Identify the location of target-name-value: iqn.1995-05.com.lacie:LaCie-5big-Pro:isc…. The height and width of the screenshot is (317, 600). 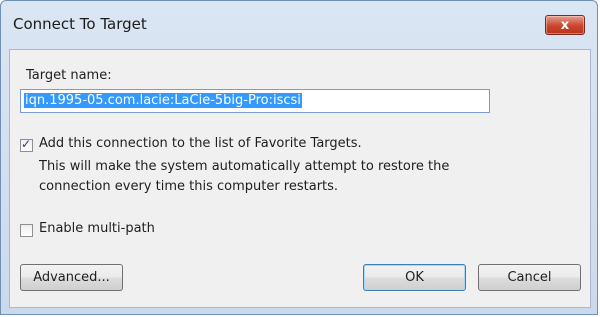
(163, 100).